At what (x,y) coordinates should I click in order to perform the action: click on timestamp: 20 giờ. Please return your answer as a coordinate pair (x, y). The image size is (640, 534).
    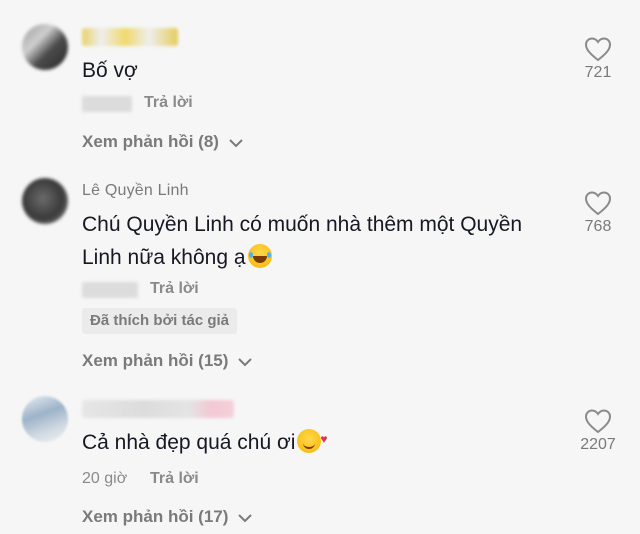
    Looking at the image, I should click on (105, 478).